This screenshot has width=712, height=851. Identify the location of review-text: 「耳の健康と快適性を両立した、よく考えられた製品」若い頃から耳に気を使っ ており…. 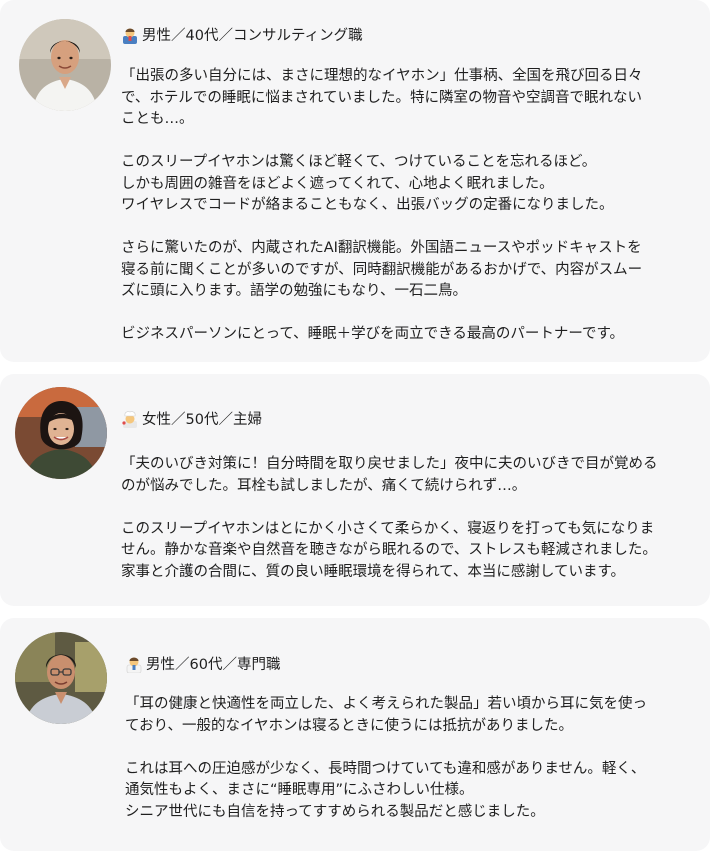
(412, 758).